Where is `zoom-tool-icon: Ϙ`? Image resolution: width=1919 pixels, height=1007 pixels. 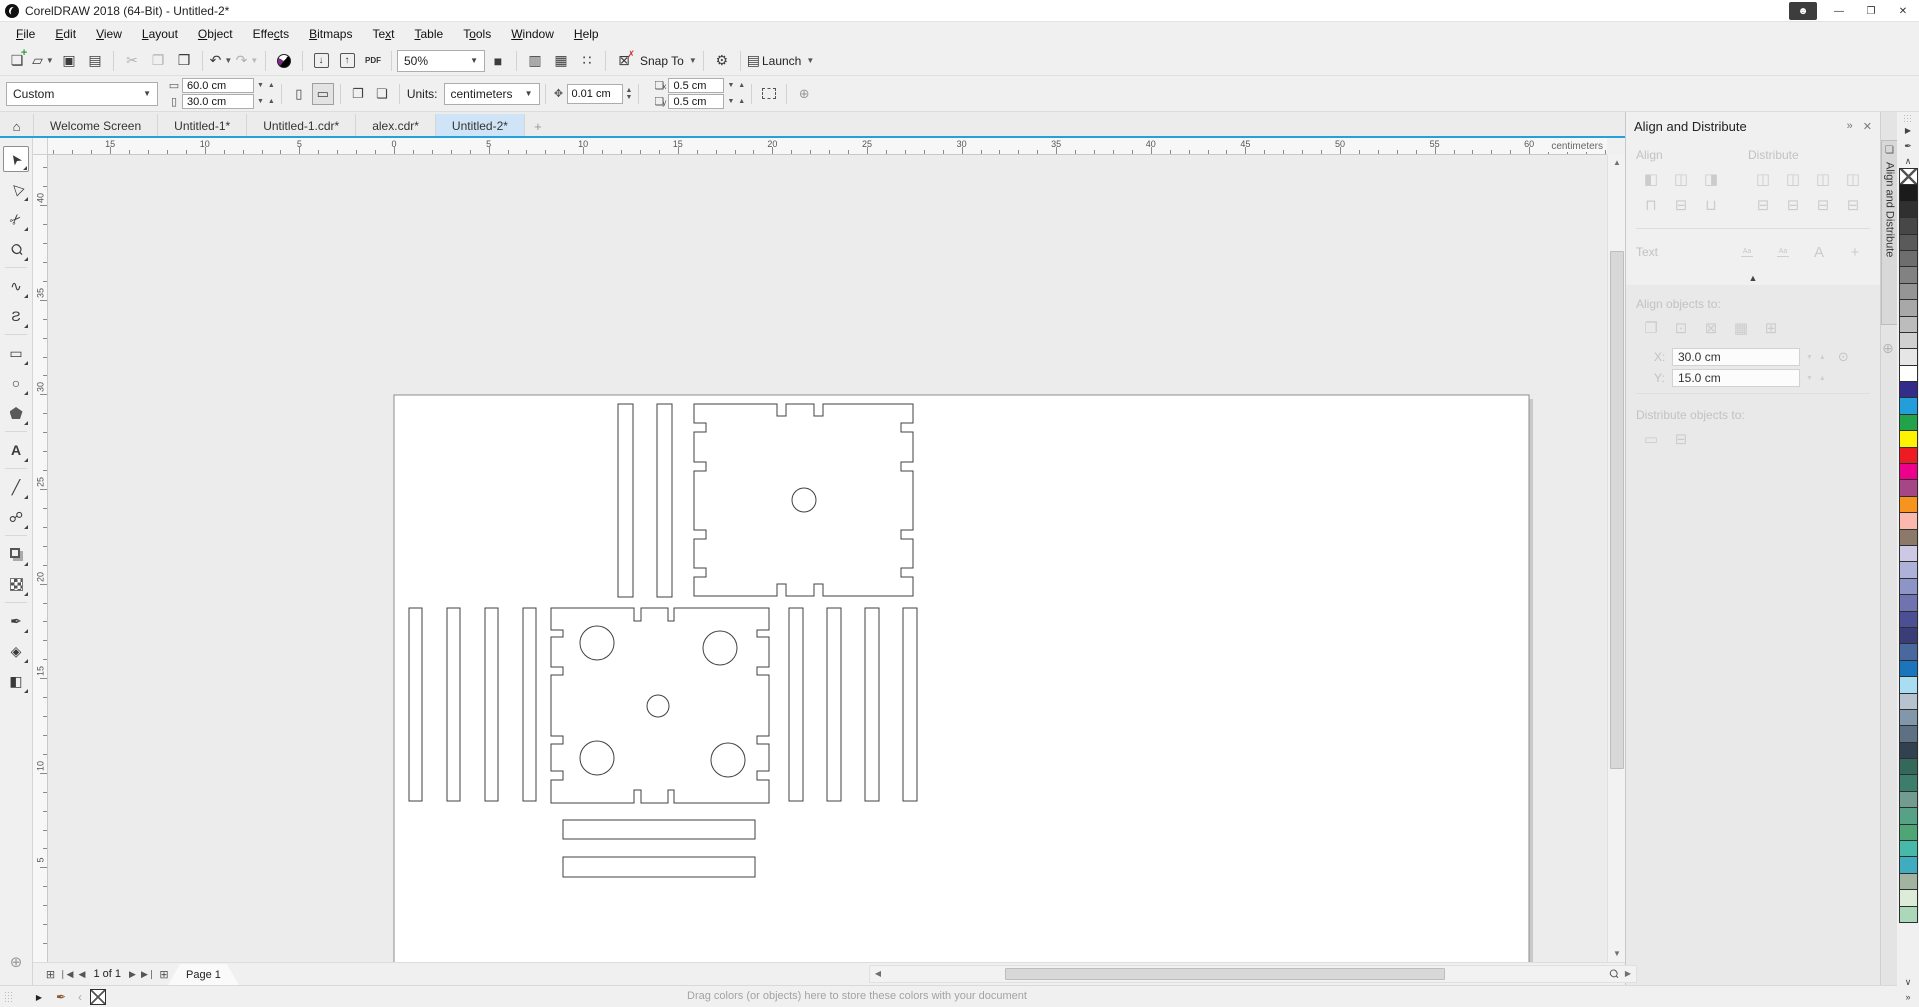
zoom-tool-icon: Ϙ is located at coordinates (1614, 974).